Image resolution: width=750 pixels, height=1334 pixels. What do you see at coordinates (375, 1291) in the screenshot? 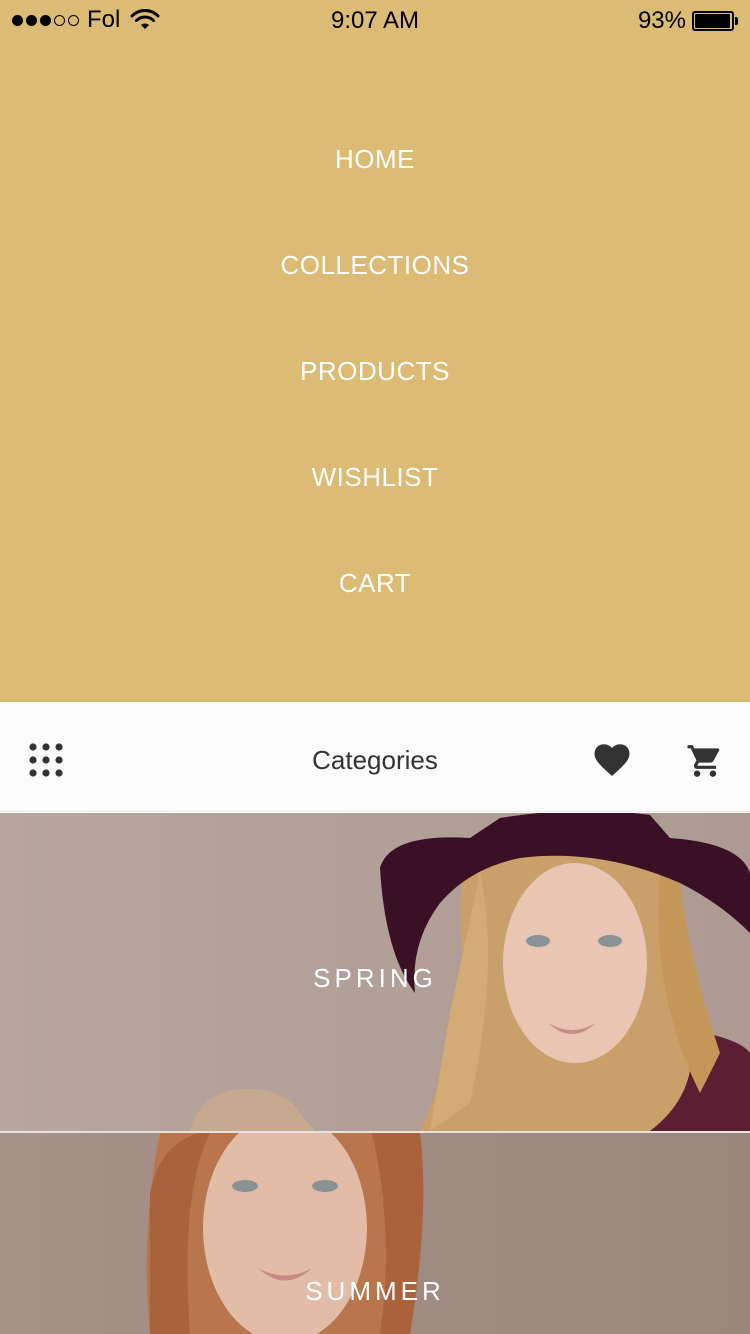
I see `category-label-summer: SUMMER` at bounding box center [375, 1291].